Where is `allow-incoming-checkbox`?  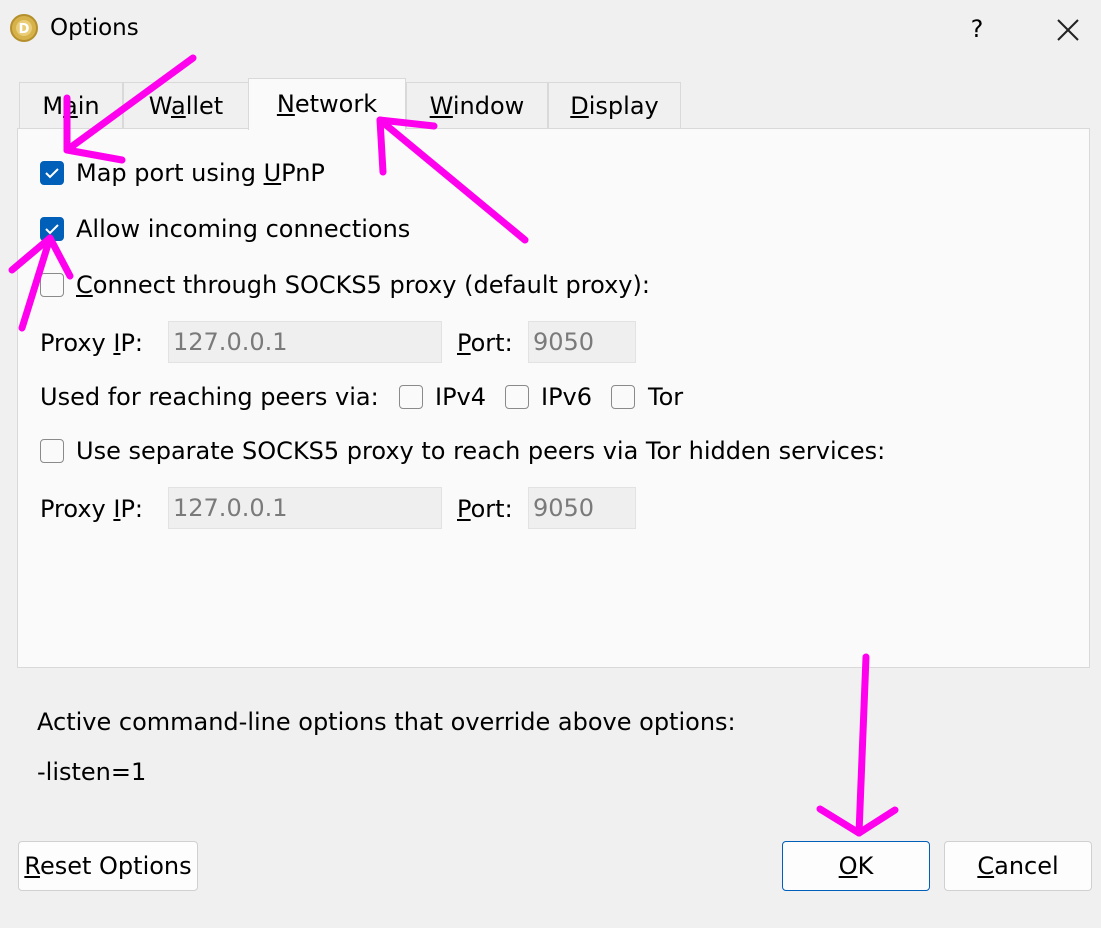 allow-incoming-checkbox is located at coordinates (52, 229).